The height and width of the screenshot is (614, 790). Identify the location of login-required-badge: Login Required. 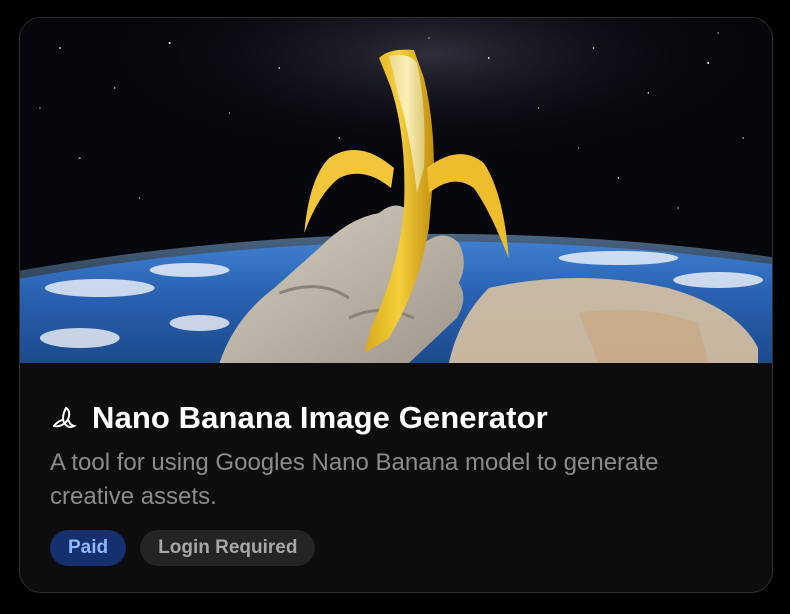
(228, 548).